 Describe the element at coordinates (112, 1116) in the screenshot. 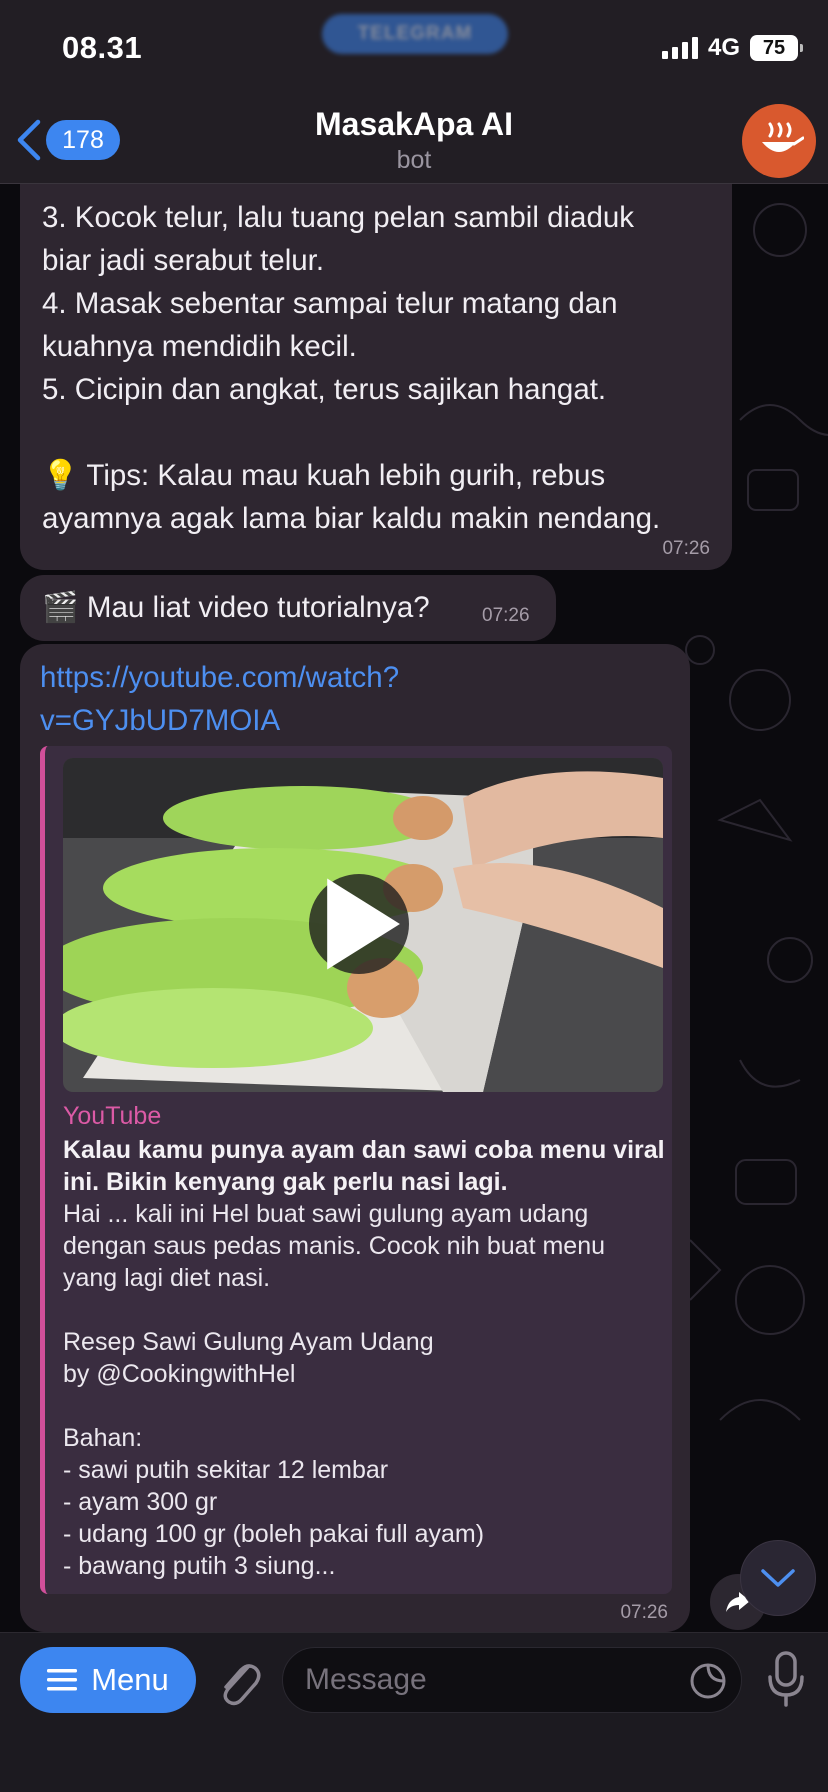

I see `preview-site-name: YouTube` at that location.